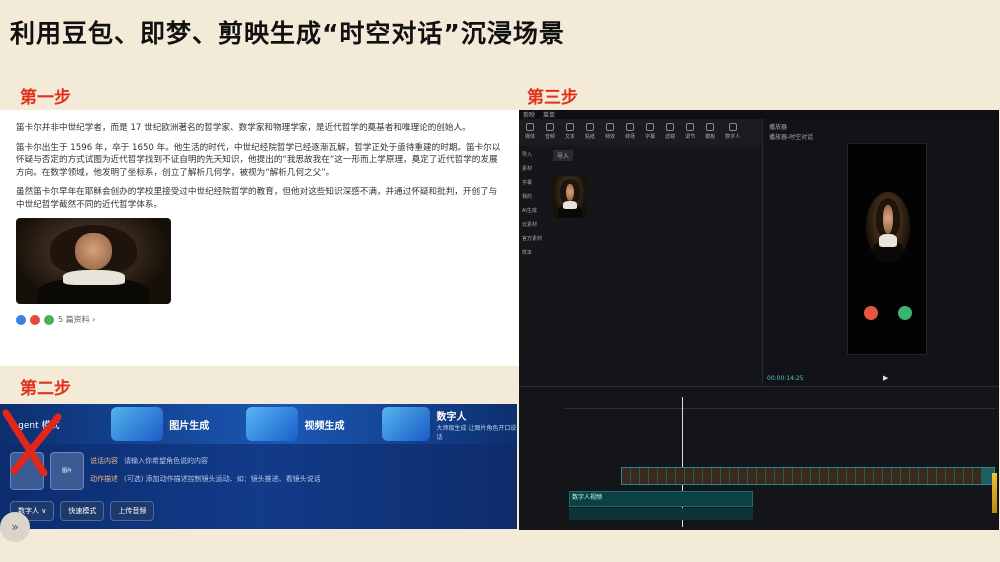  What do you see at coordinates (93, 261) in the screenshot?
I see `descartes-portrait-image` at bounding box center [93, 261].